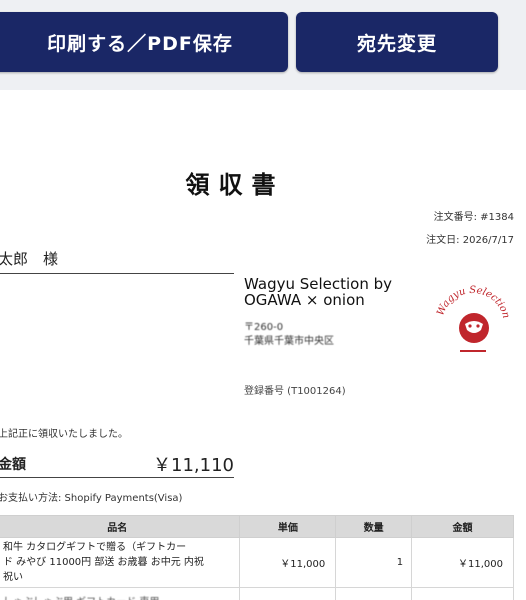  Describe the element at coordinates (144, 42) in the screenshot. I see `print-pdf-button: 印刷する／PDF保存` at that location.